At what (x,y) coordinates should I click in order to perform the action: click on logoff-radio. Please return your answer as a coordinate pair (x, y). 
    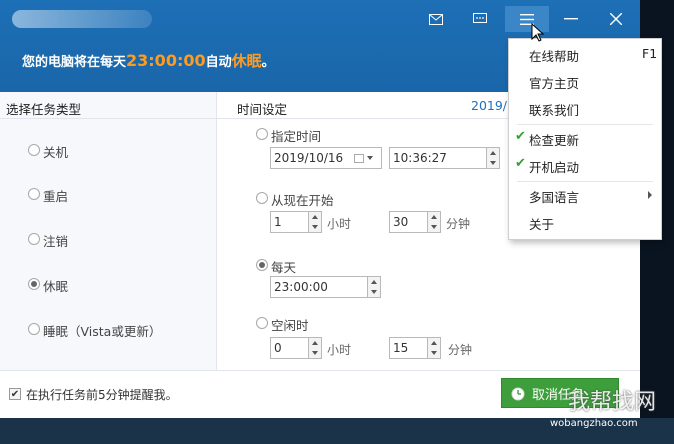
    Looking at the image, I should click on (34, 239).